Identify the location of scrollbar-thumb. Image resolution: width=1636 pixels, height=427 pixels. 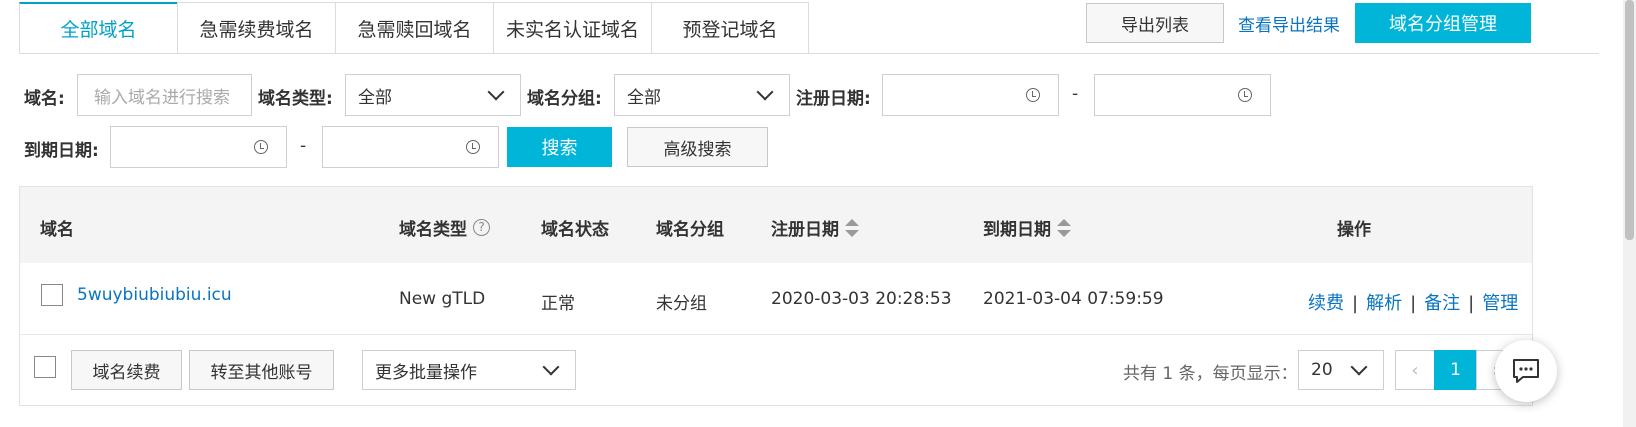
(1629, 120).